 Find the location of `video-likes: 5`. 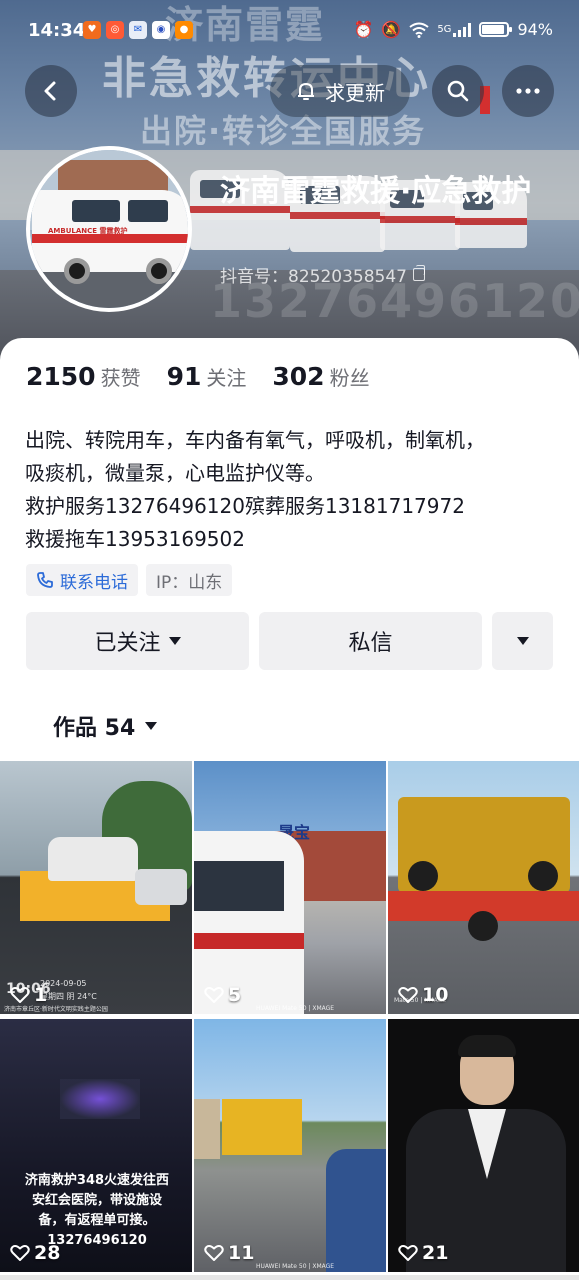

video-likes: 5 is located at coordinates (222, 995).